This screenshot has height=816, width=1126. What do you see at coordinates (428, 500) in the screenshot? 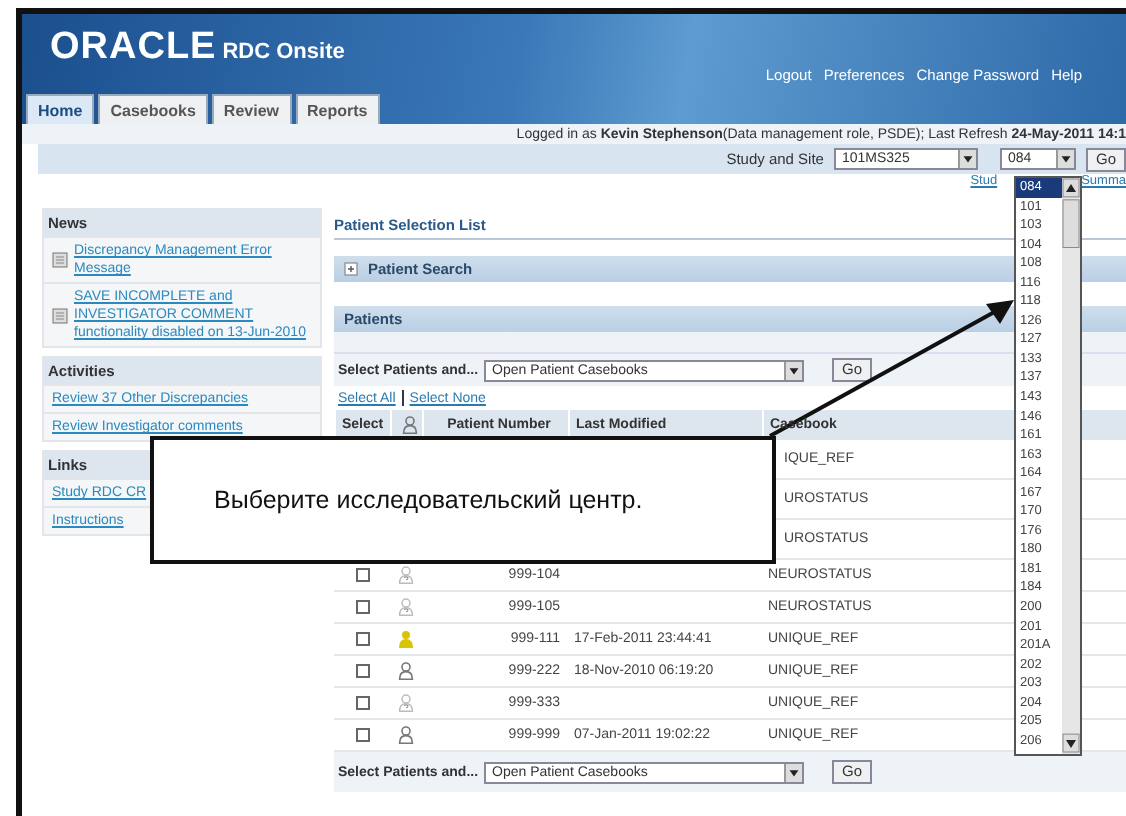
I see `callout-text: Выберите исследовательский центр.` at bounding box center [428, 500].